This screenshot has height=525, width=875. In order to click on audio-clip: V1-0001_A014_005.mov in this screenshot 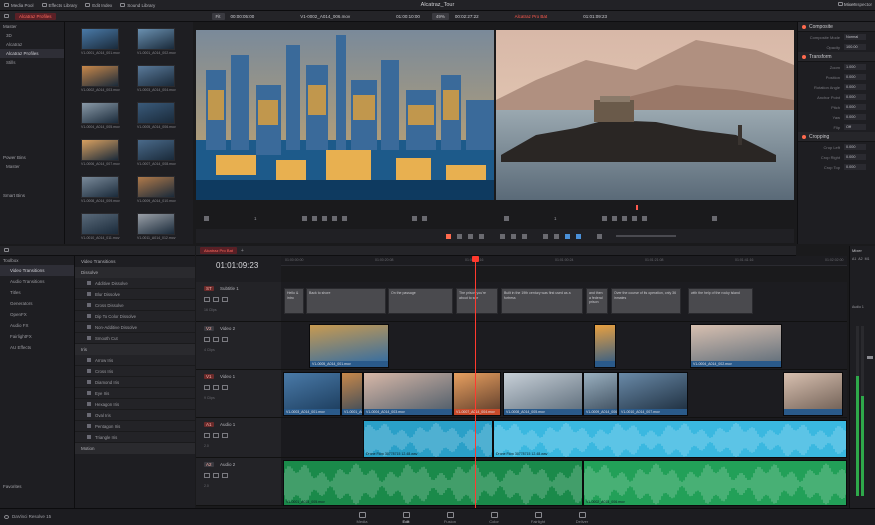, I will do `click(433, 483)`.